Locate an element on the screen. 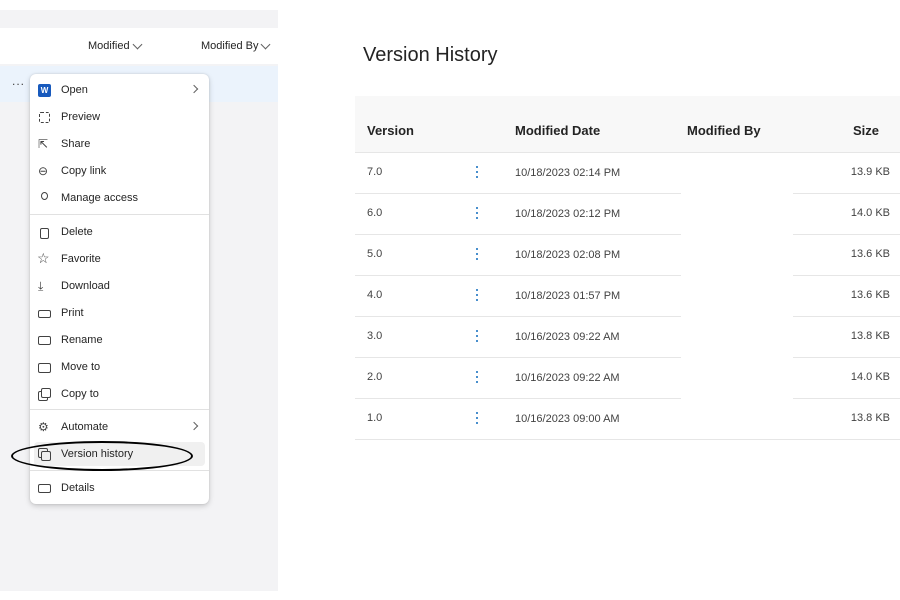 Image resolution: width=900 pixels, height=600 pixels. menu-item-copy-to: Copy to is located at coordinates (119, 394).